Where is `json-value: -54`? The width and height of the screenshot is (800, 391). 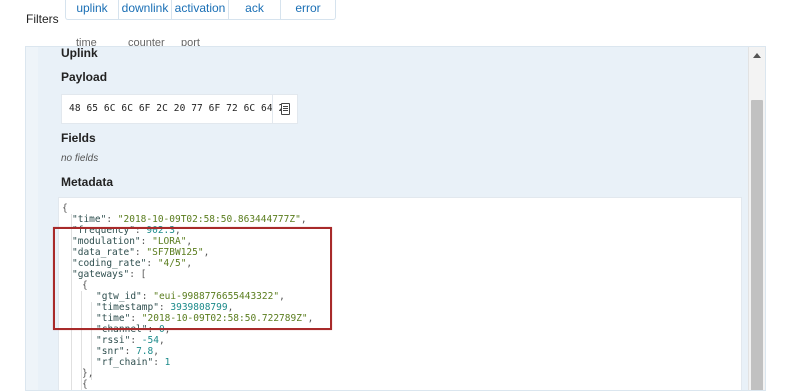 json-value: -54 is located at coordinates (150, 340).